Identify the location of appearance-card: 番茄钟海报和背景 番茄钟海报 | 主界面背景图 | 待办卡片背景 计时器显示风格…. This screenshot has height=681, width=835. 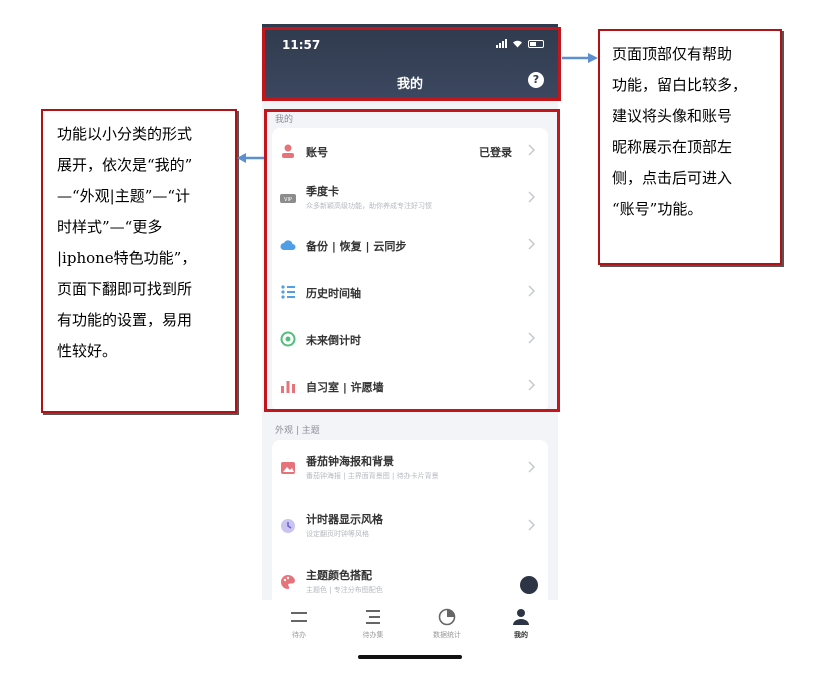
(410, 525).